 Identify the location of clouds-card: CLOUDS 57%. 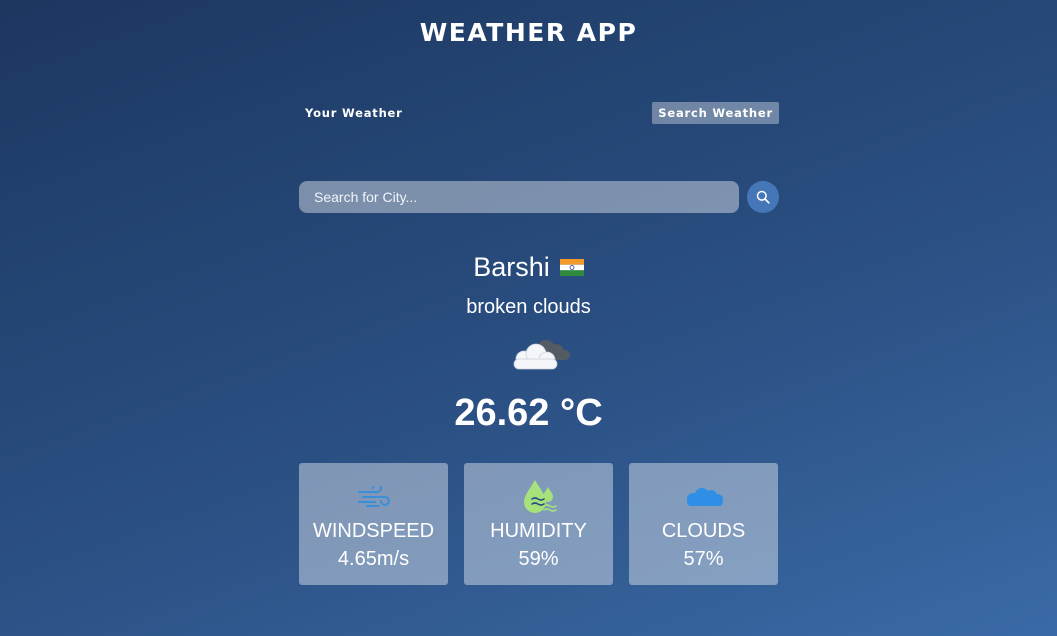
(703, 524).